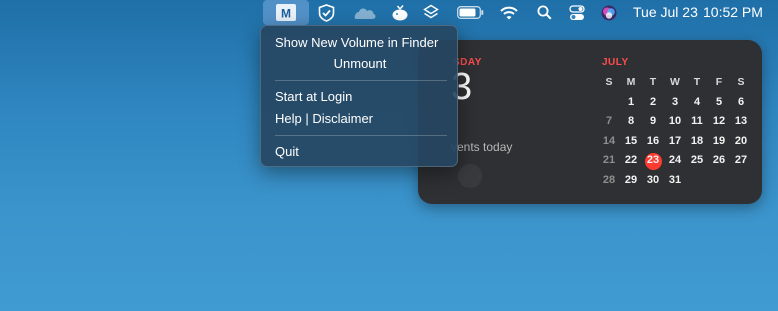 This screenshot has width=778, height=311. What do you see at coordinates (675, 103) in the screenshot?
I see `calendar-day: 3` at bounding box center [675, 103].